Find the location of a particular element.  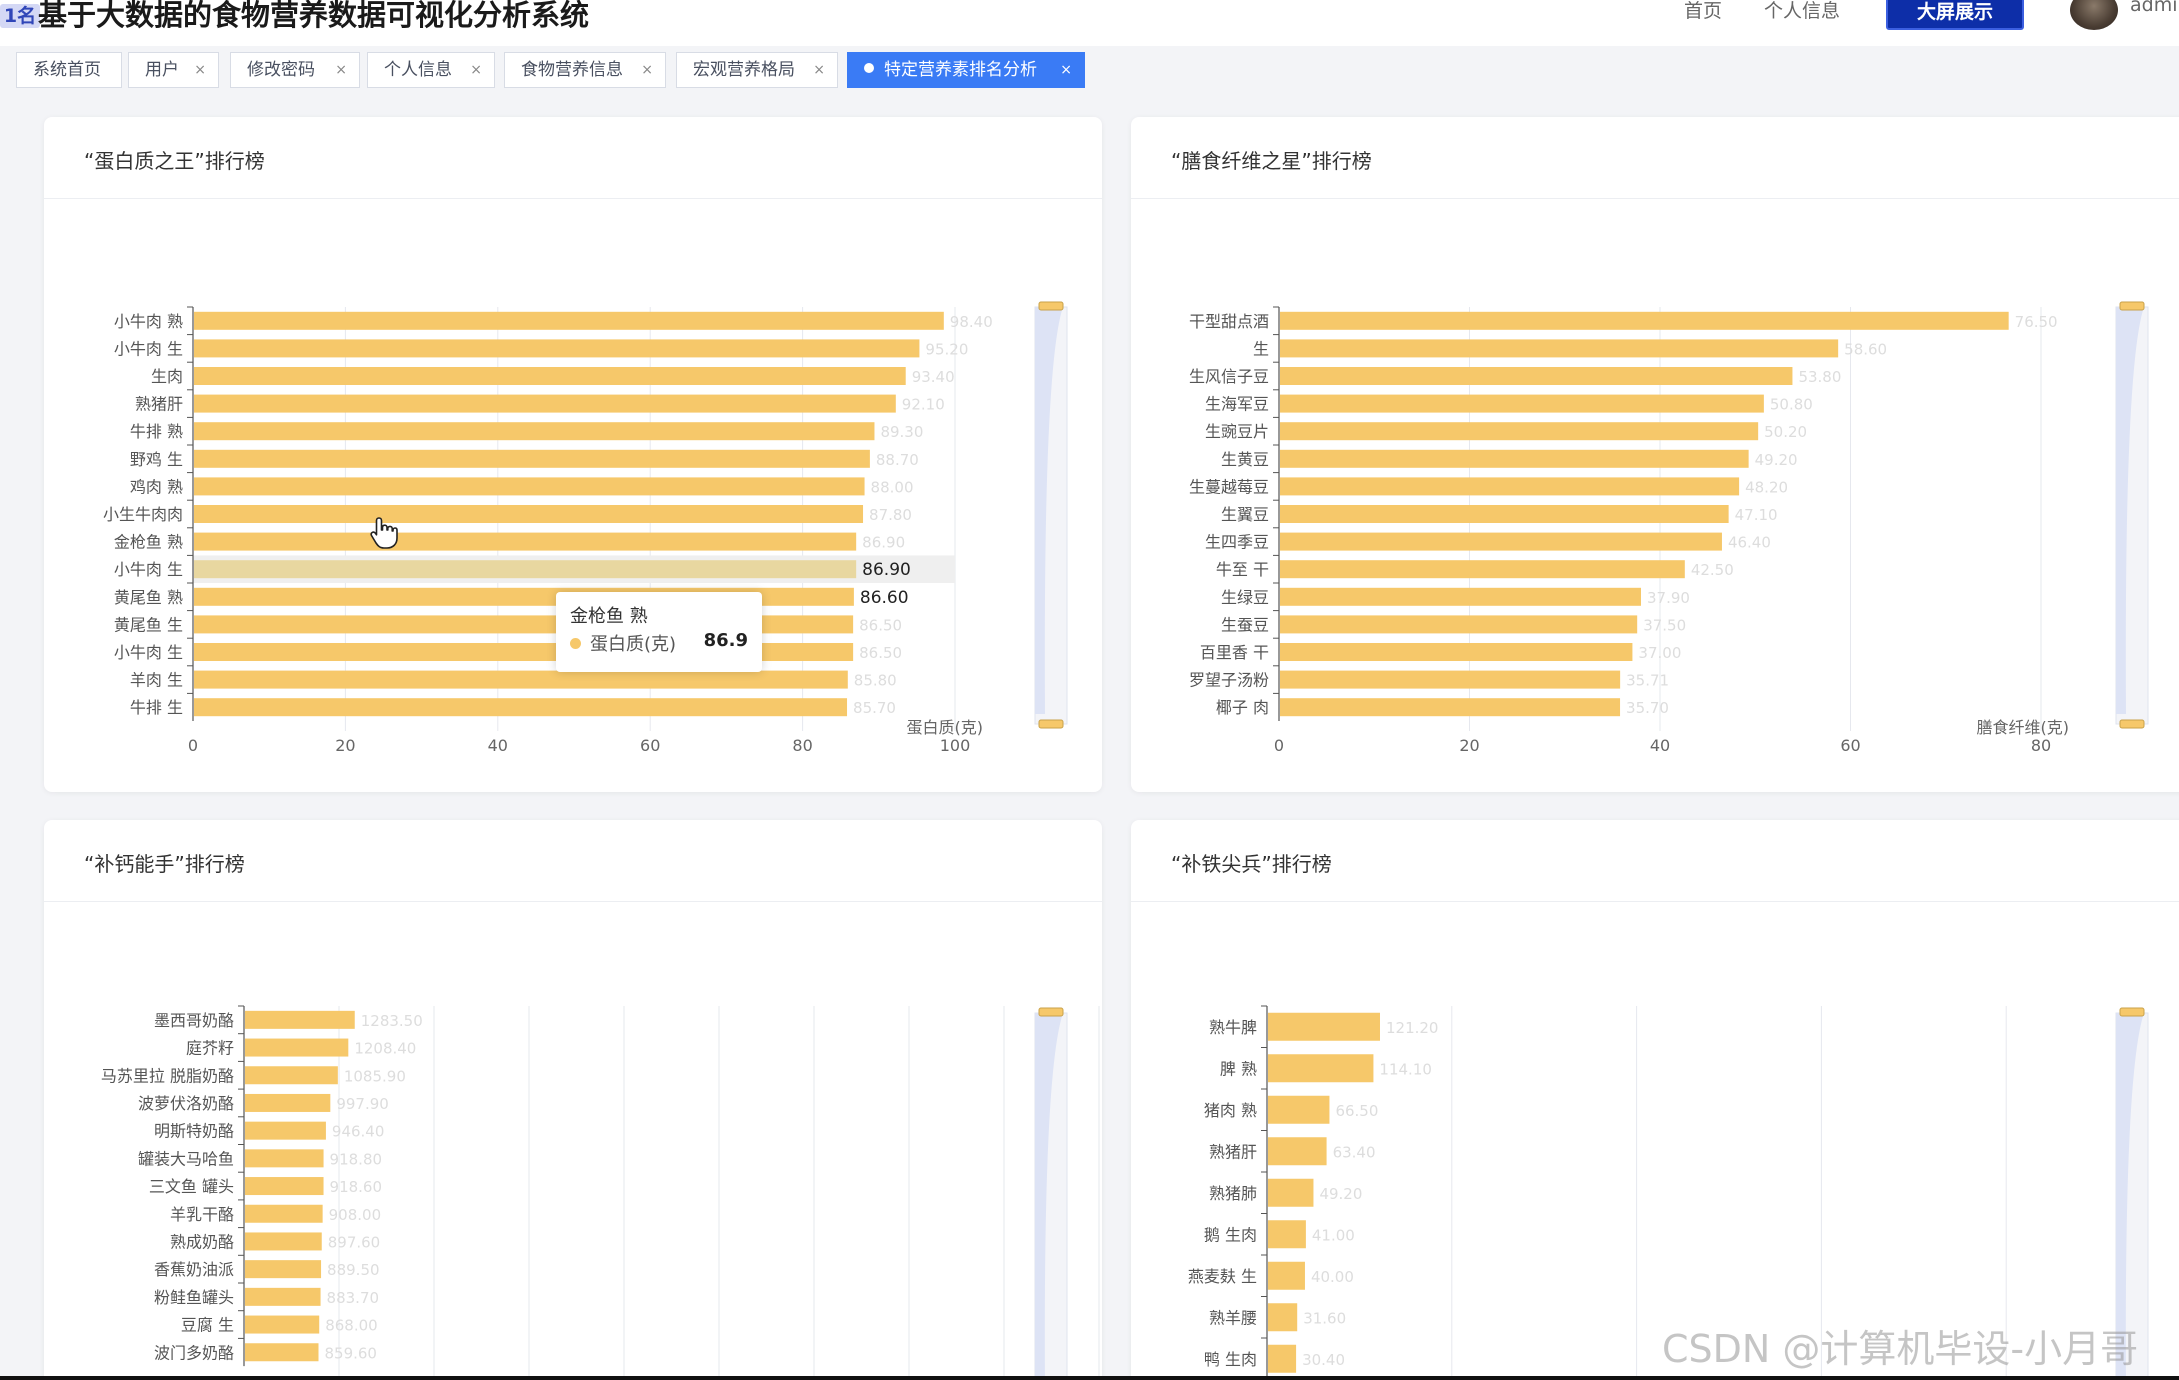

category-label: 三文鱼 罐头 is located at coordinates (191, 1186).